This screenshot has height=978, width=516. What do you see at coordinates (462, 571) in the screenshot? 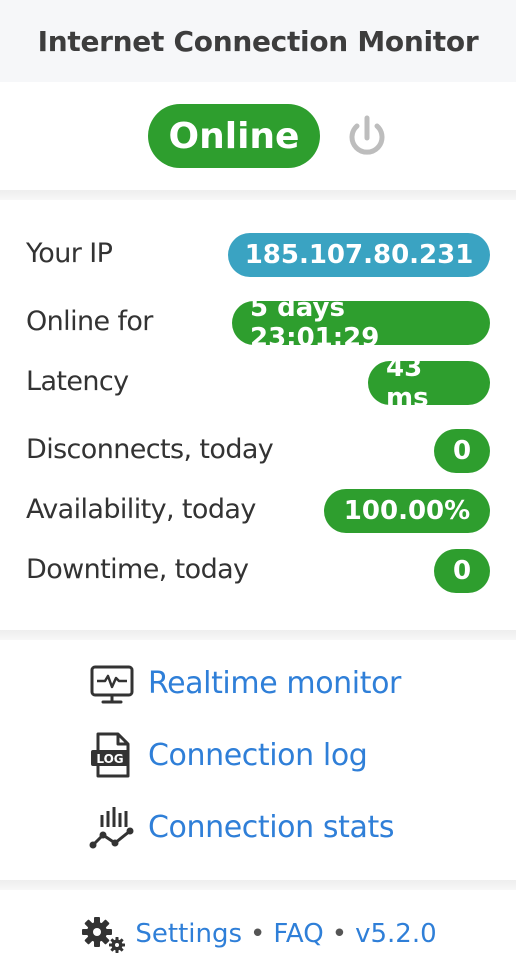
I see `downtime-badge: 0` at bounding box center [462, 571].